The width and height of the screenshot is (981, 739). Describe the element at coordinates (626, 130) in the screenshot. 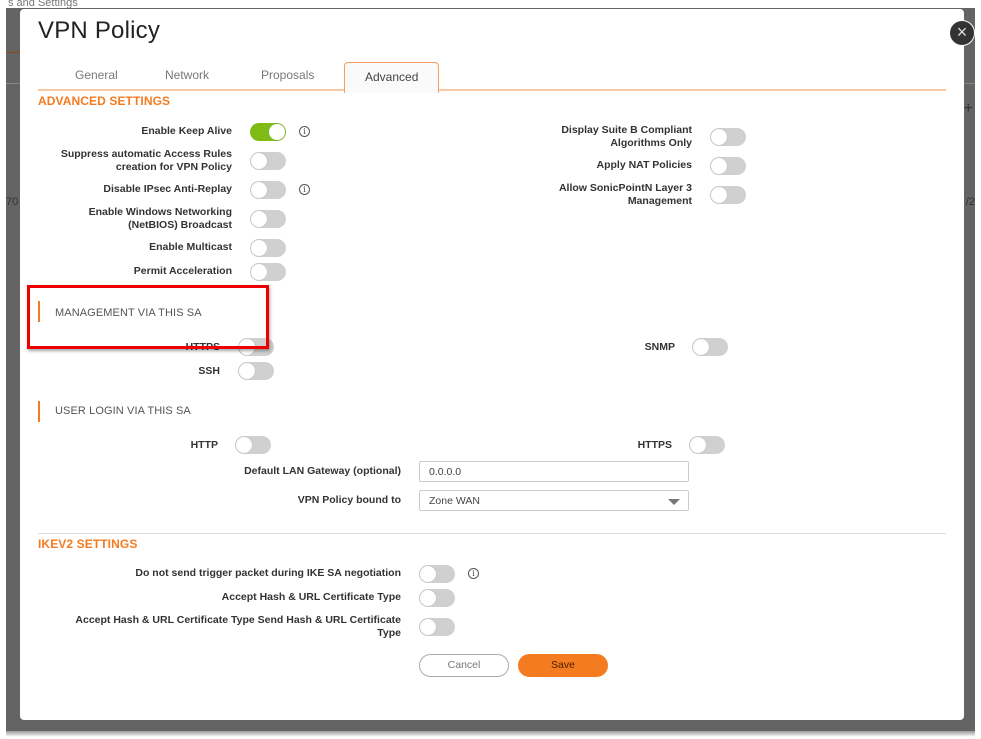

I see `label-line: Display Suite B Compliant` at that location.